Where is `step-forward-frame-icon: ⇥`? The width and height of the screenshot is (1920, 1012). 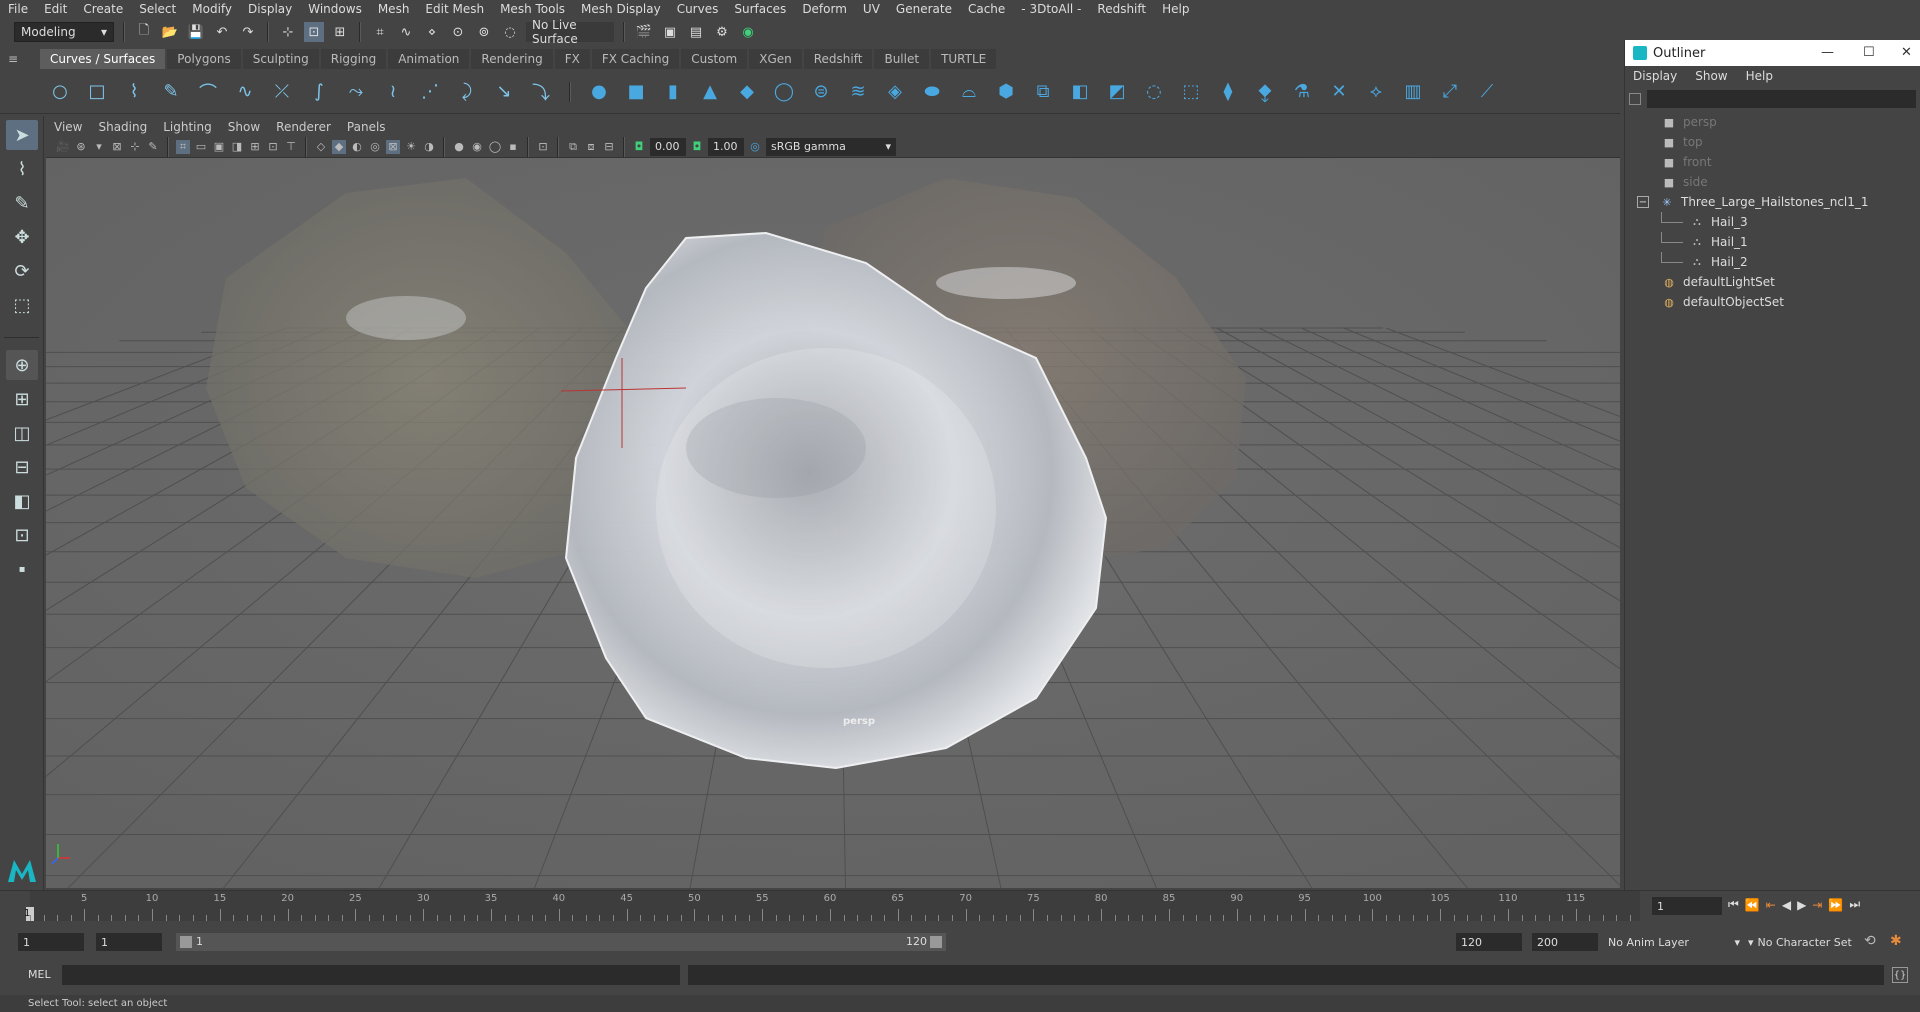 step-forward-frame-icon: ⇥ is located at coordinates (1817, 905).